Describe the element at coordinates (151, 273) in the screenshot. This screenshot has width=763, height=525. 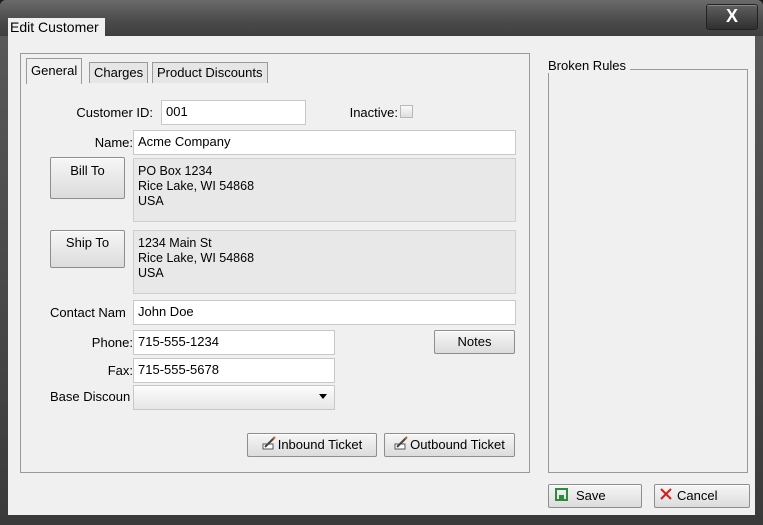
I see `ship-to-line: USA` at that location.